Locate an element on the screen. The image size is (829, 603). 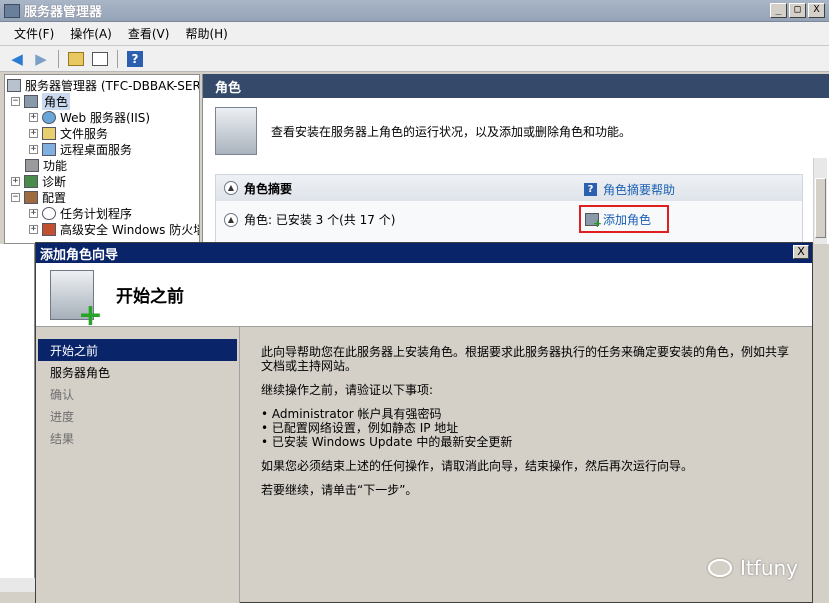
show-hide-tree-button is located at coordinates (100, 59).